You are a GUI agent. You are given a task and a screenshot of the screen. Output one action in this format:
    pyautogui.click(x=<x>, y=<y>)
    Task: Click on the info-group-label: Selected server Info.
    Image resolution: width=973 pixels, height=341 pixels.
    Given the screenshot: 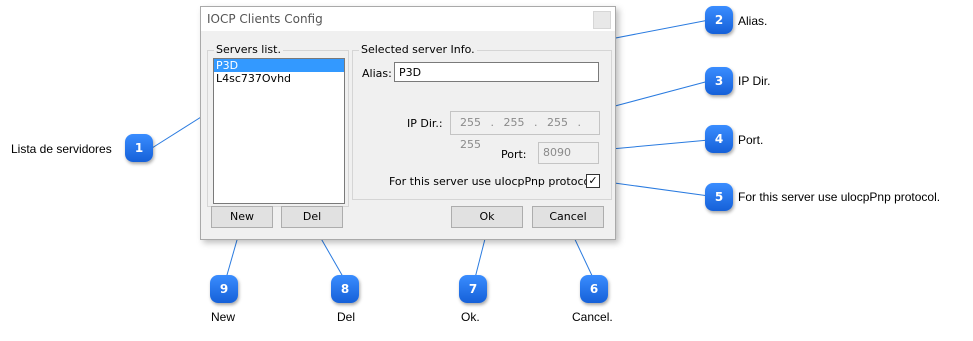 What is the action you would take?
    pyautogui.click(x=418, y=49)
    